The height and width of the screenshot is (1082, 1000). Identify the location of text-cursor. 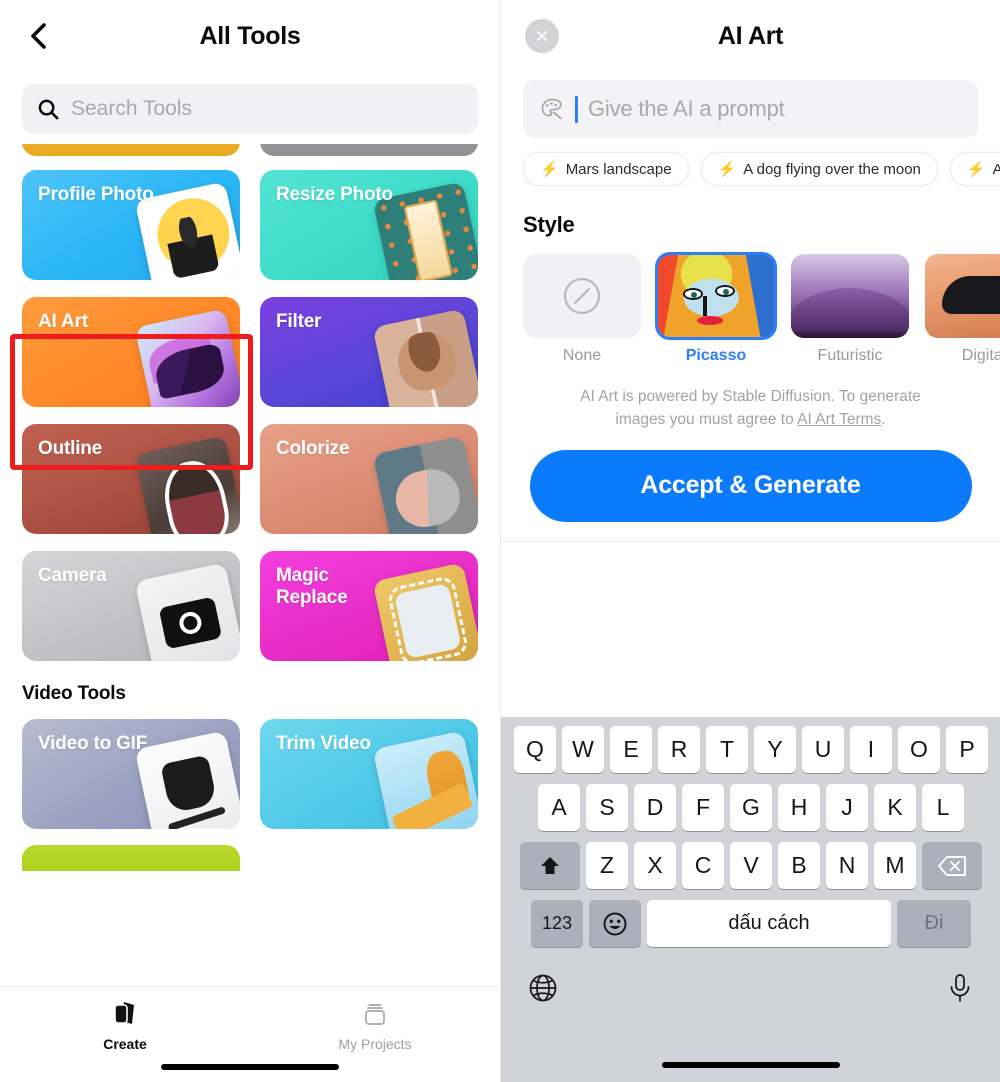
(576, 109).